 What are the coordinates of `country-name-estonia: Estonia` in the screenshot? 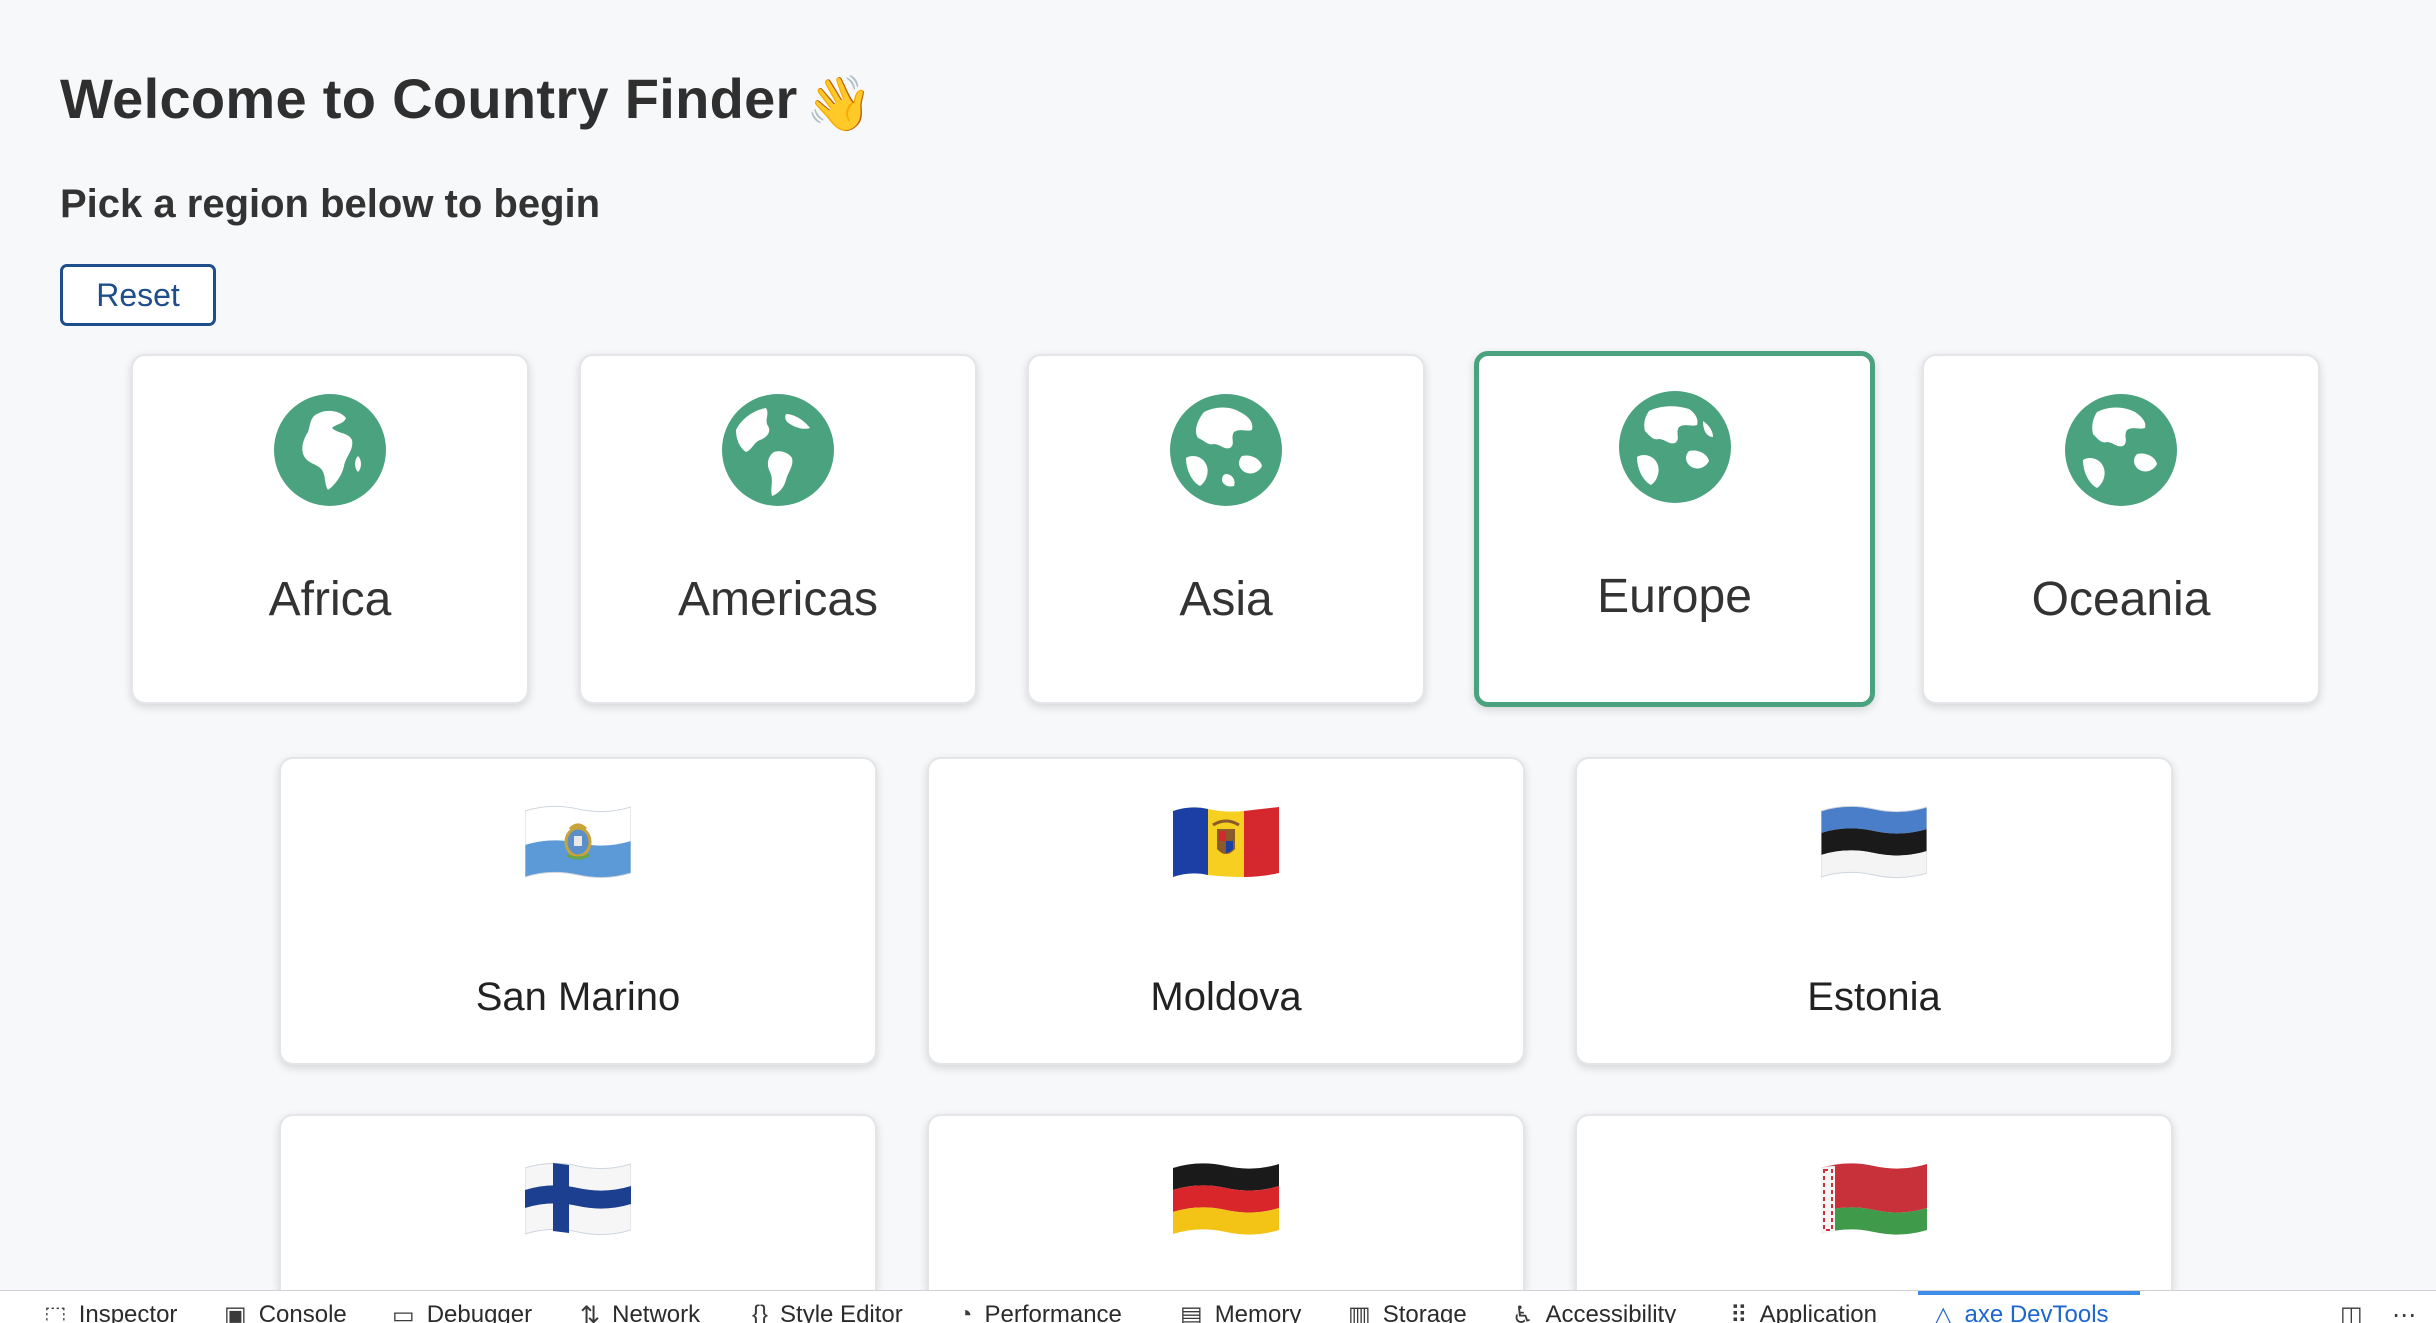 It's located at (1874, 997).